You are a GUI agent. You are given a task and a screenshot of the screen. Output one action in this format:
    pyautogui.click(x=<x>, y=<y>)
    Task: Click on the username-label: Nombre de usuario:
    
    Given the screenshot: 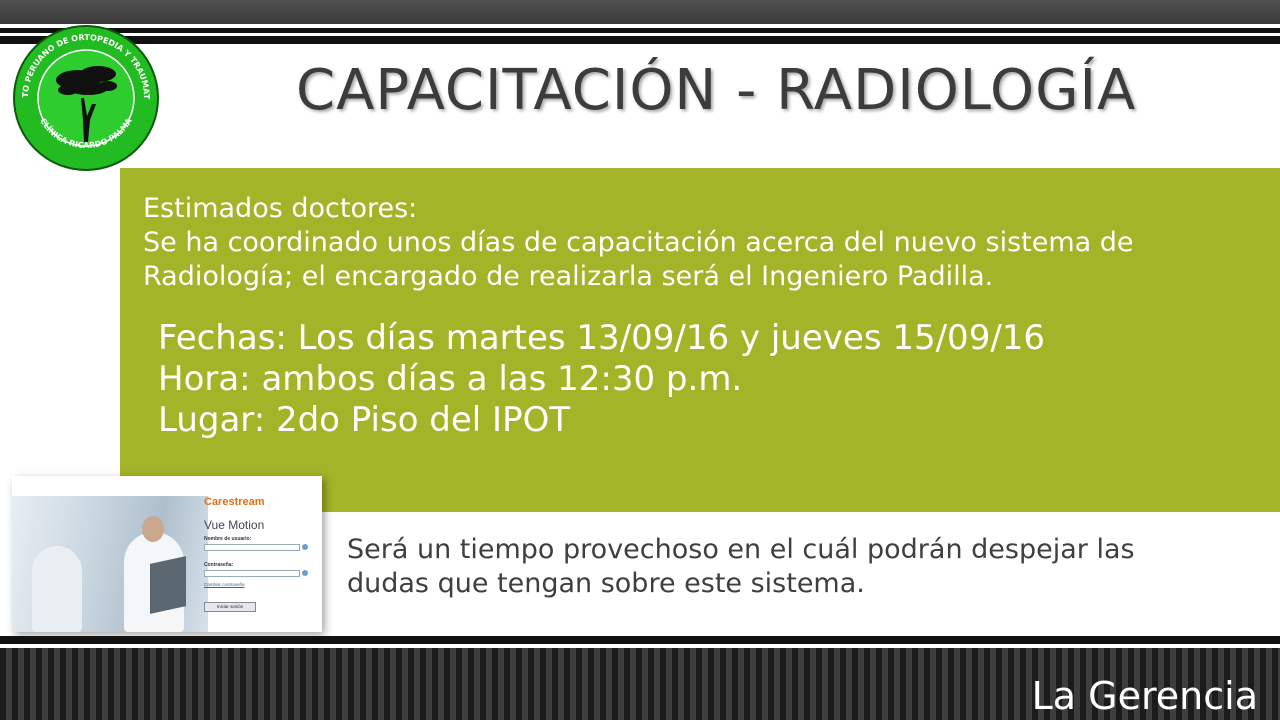 What is the action you would take?
    pyautogui.click(x=228, y=539)
    